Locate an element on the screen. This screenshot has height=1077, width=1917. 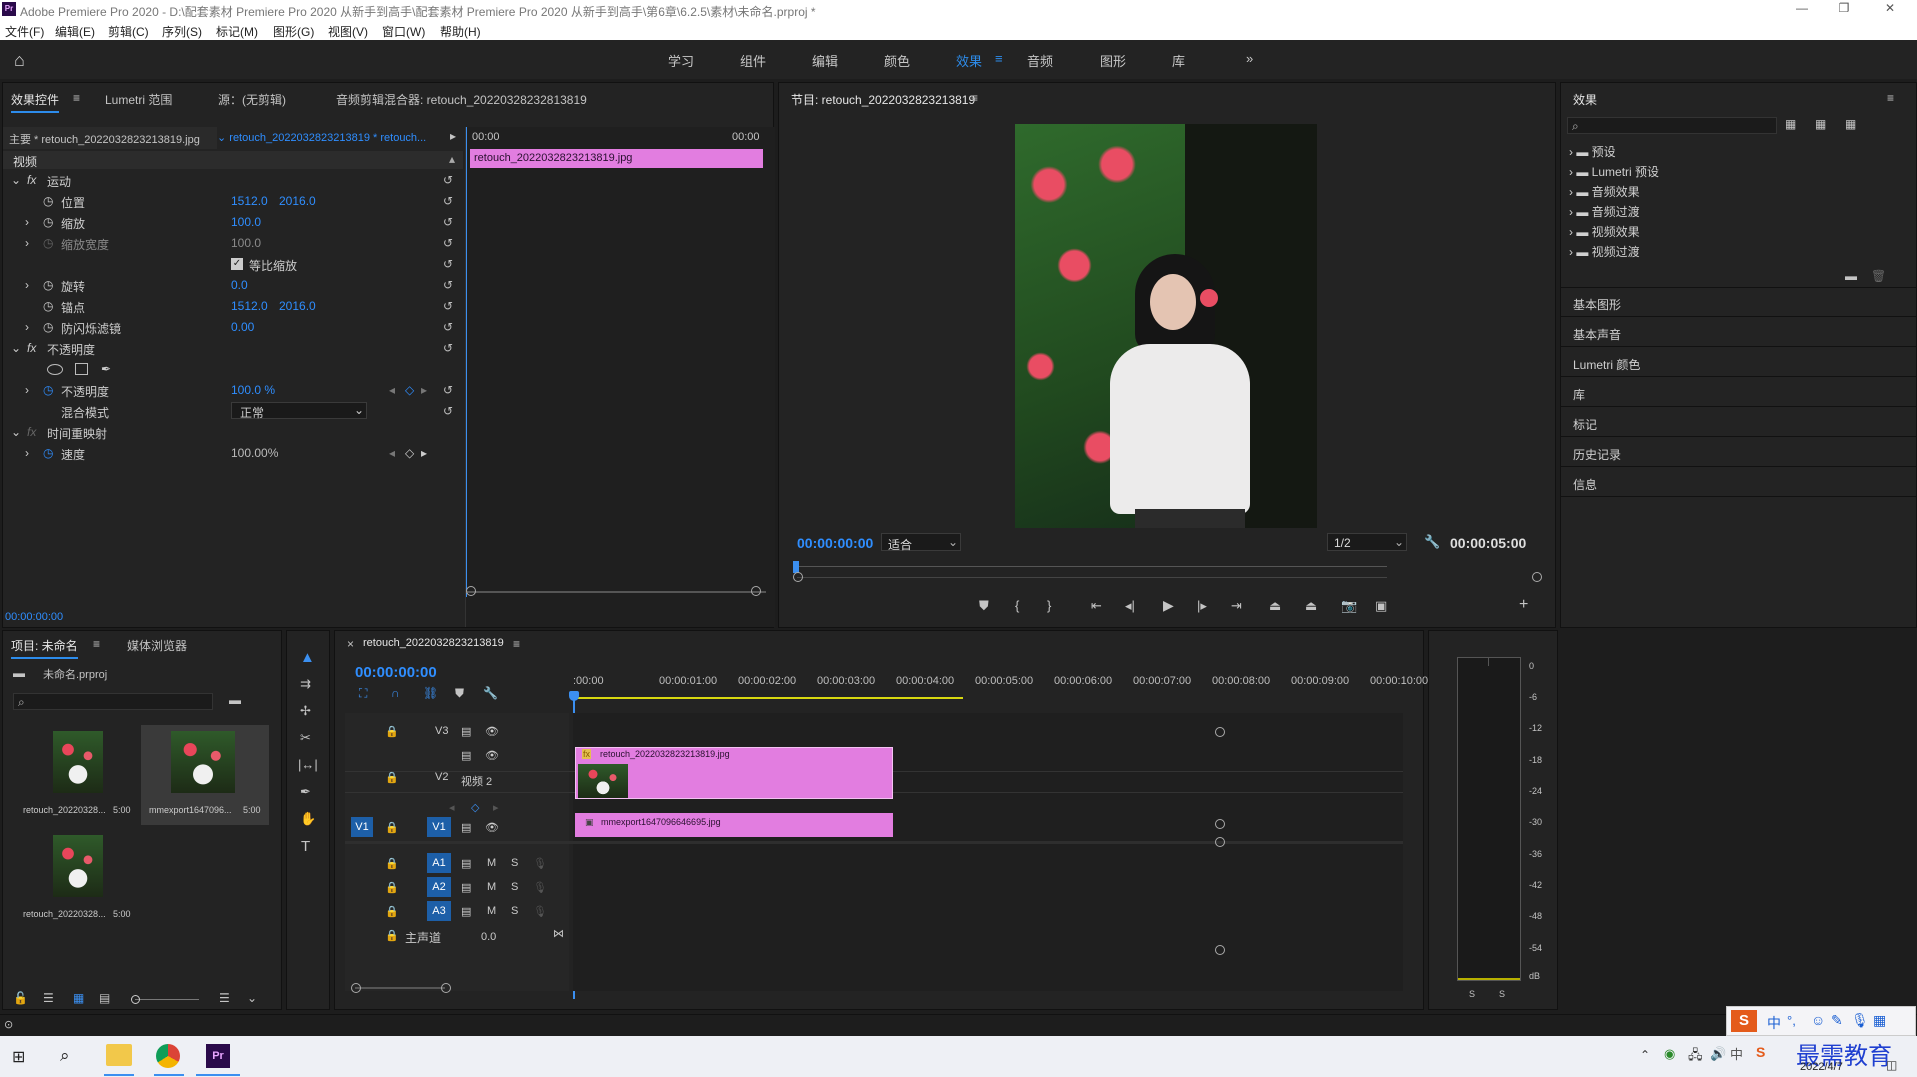
extract-icon: ⏏ is located at coordinates (1311, 606).